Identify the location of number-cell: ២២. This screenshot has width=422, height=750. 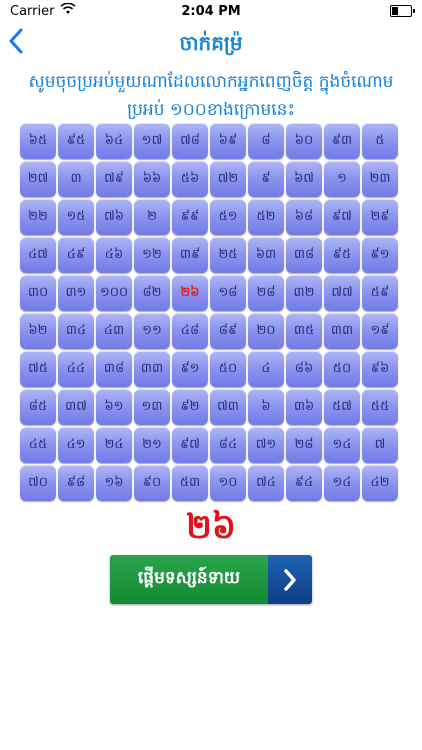
(38, 217).